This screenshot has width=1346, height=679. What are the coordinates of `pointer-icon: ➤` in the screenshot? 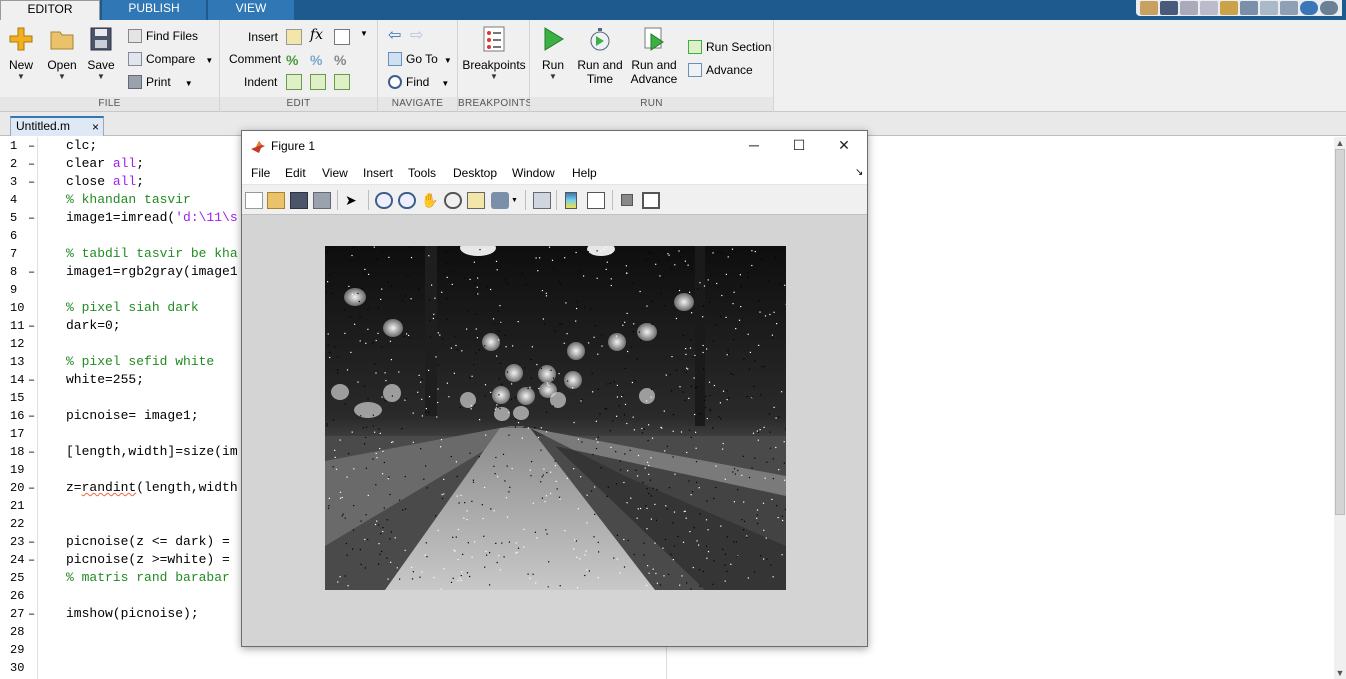 It's located at (354, 200).